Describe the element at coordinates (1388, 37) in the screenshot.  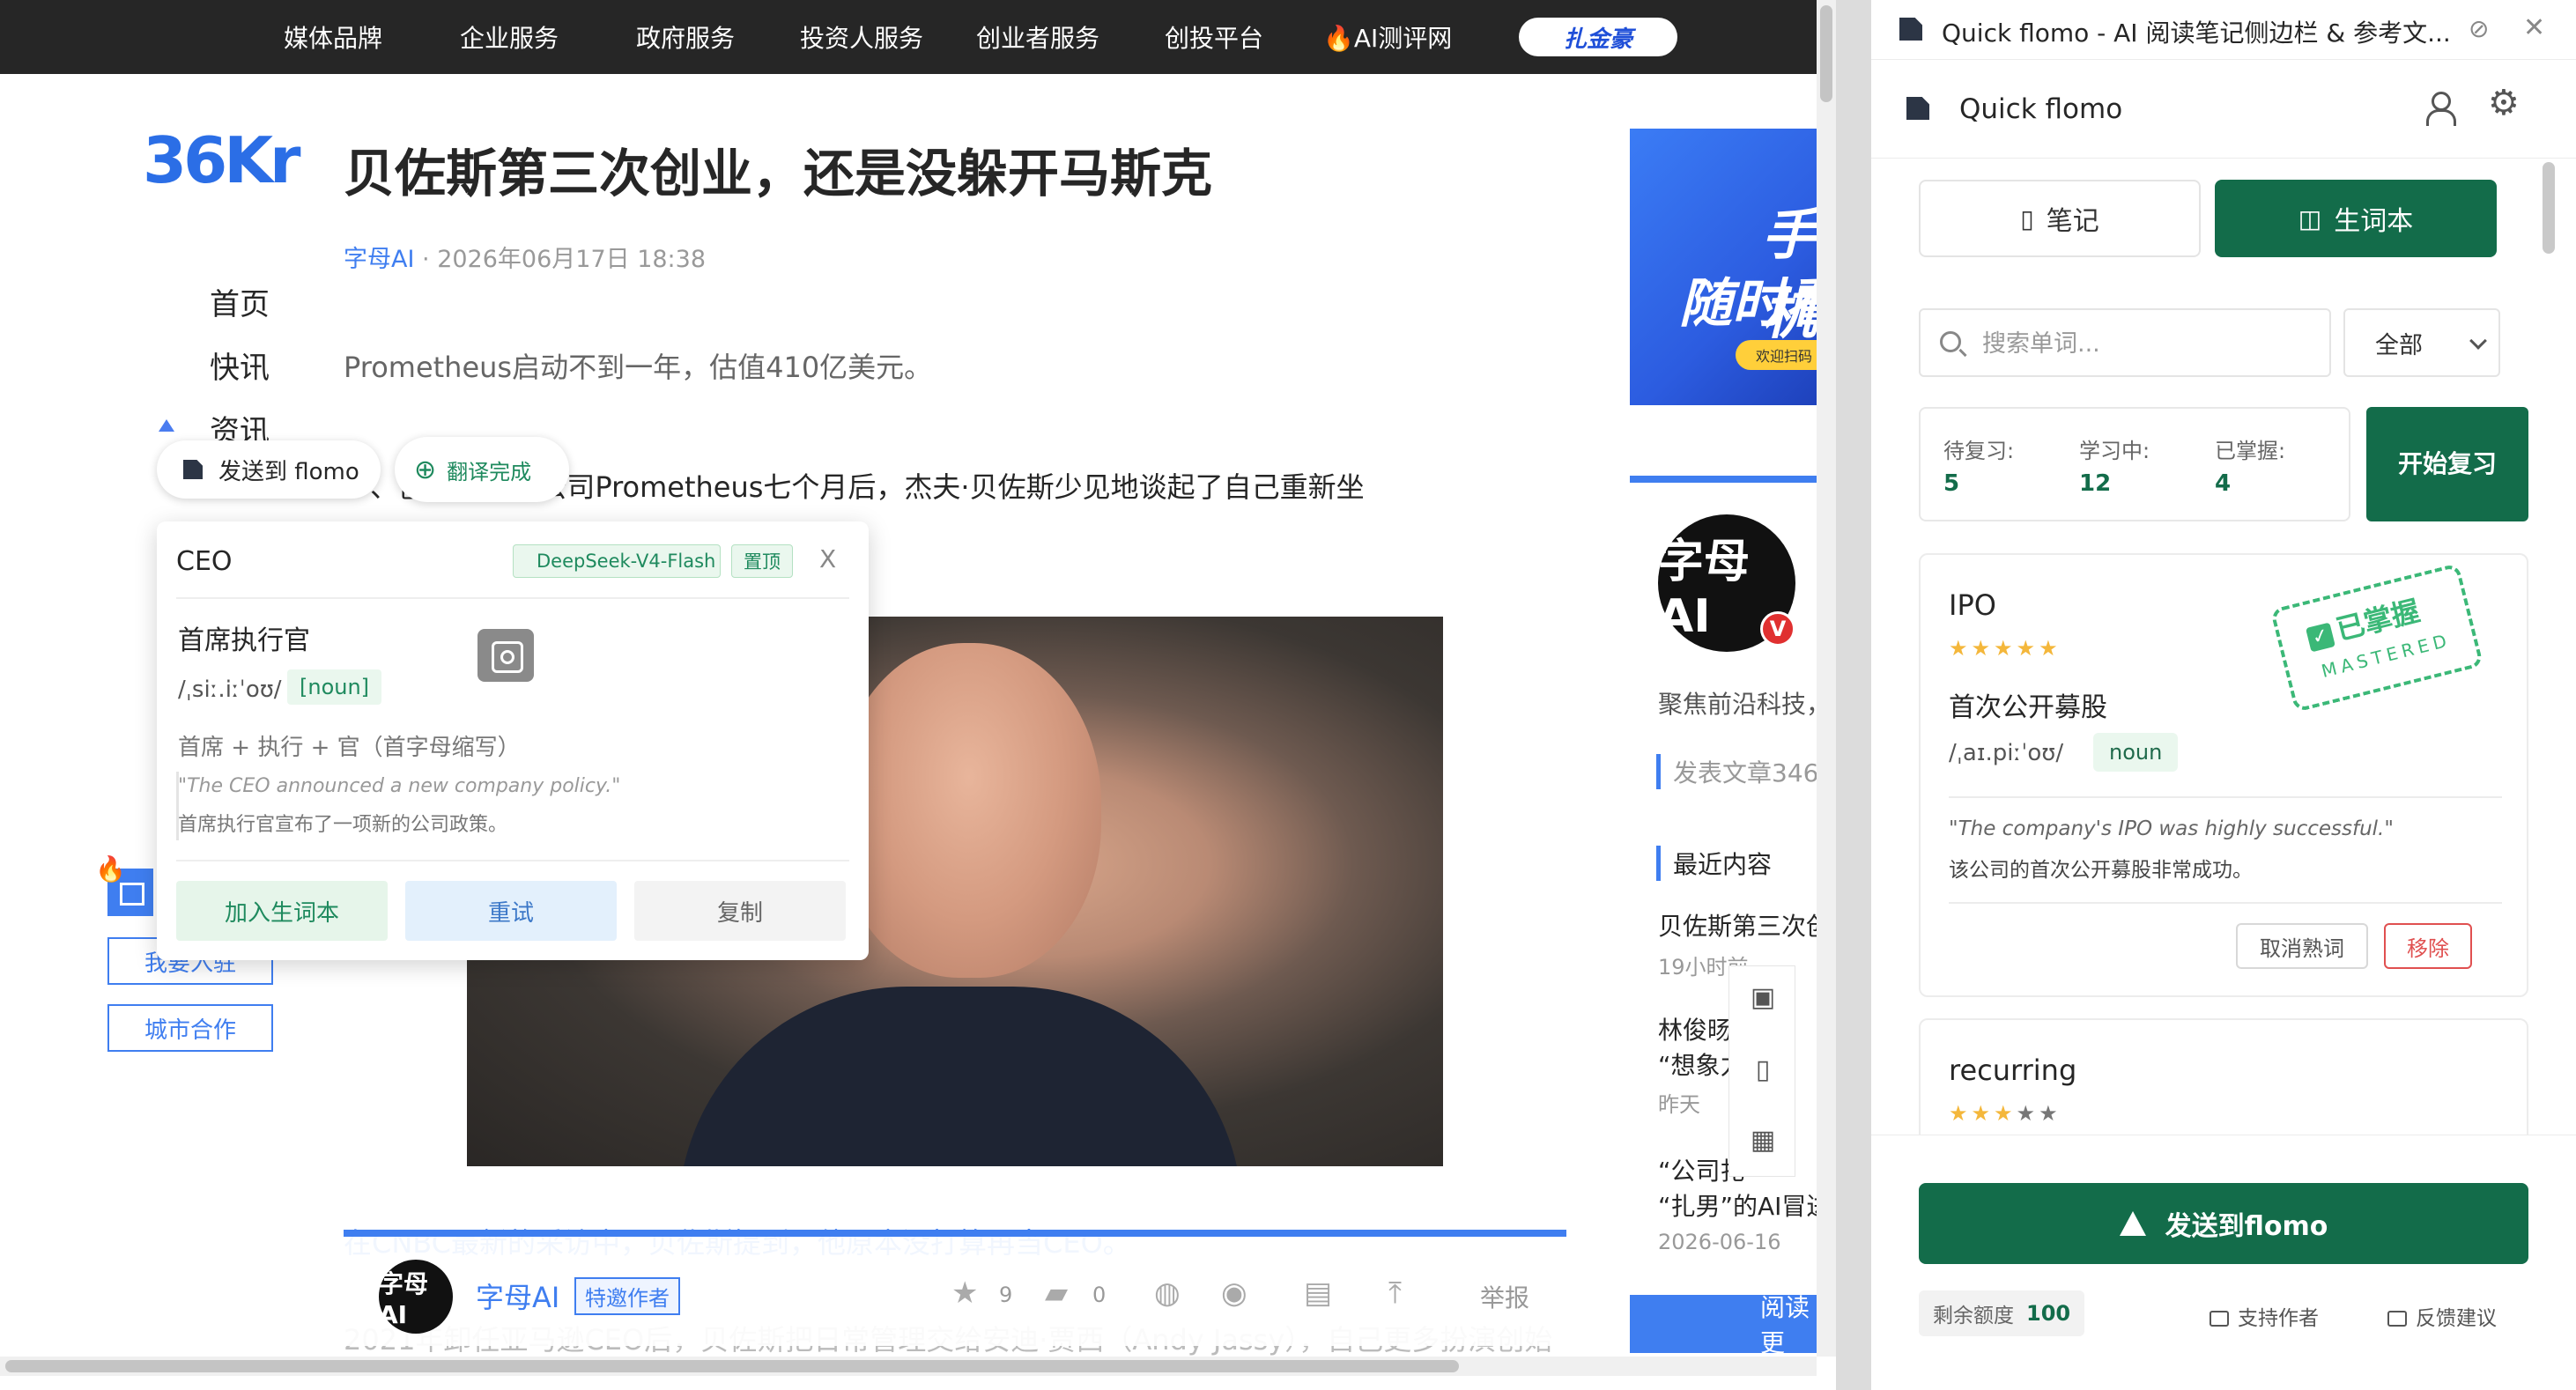
I see `nav-item-ai-review: 🔥AI测评网` at that location.